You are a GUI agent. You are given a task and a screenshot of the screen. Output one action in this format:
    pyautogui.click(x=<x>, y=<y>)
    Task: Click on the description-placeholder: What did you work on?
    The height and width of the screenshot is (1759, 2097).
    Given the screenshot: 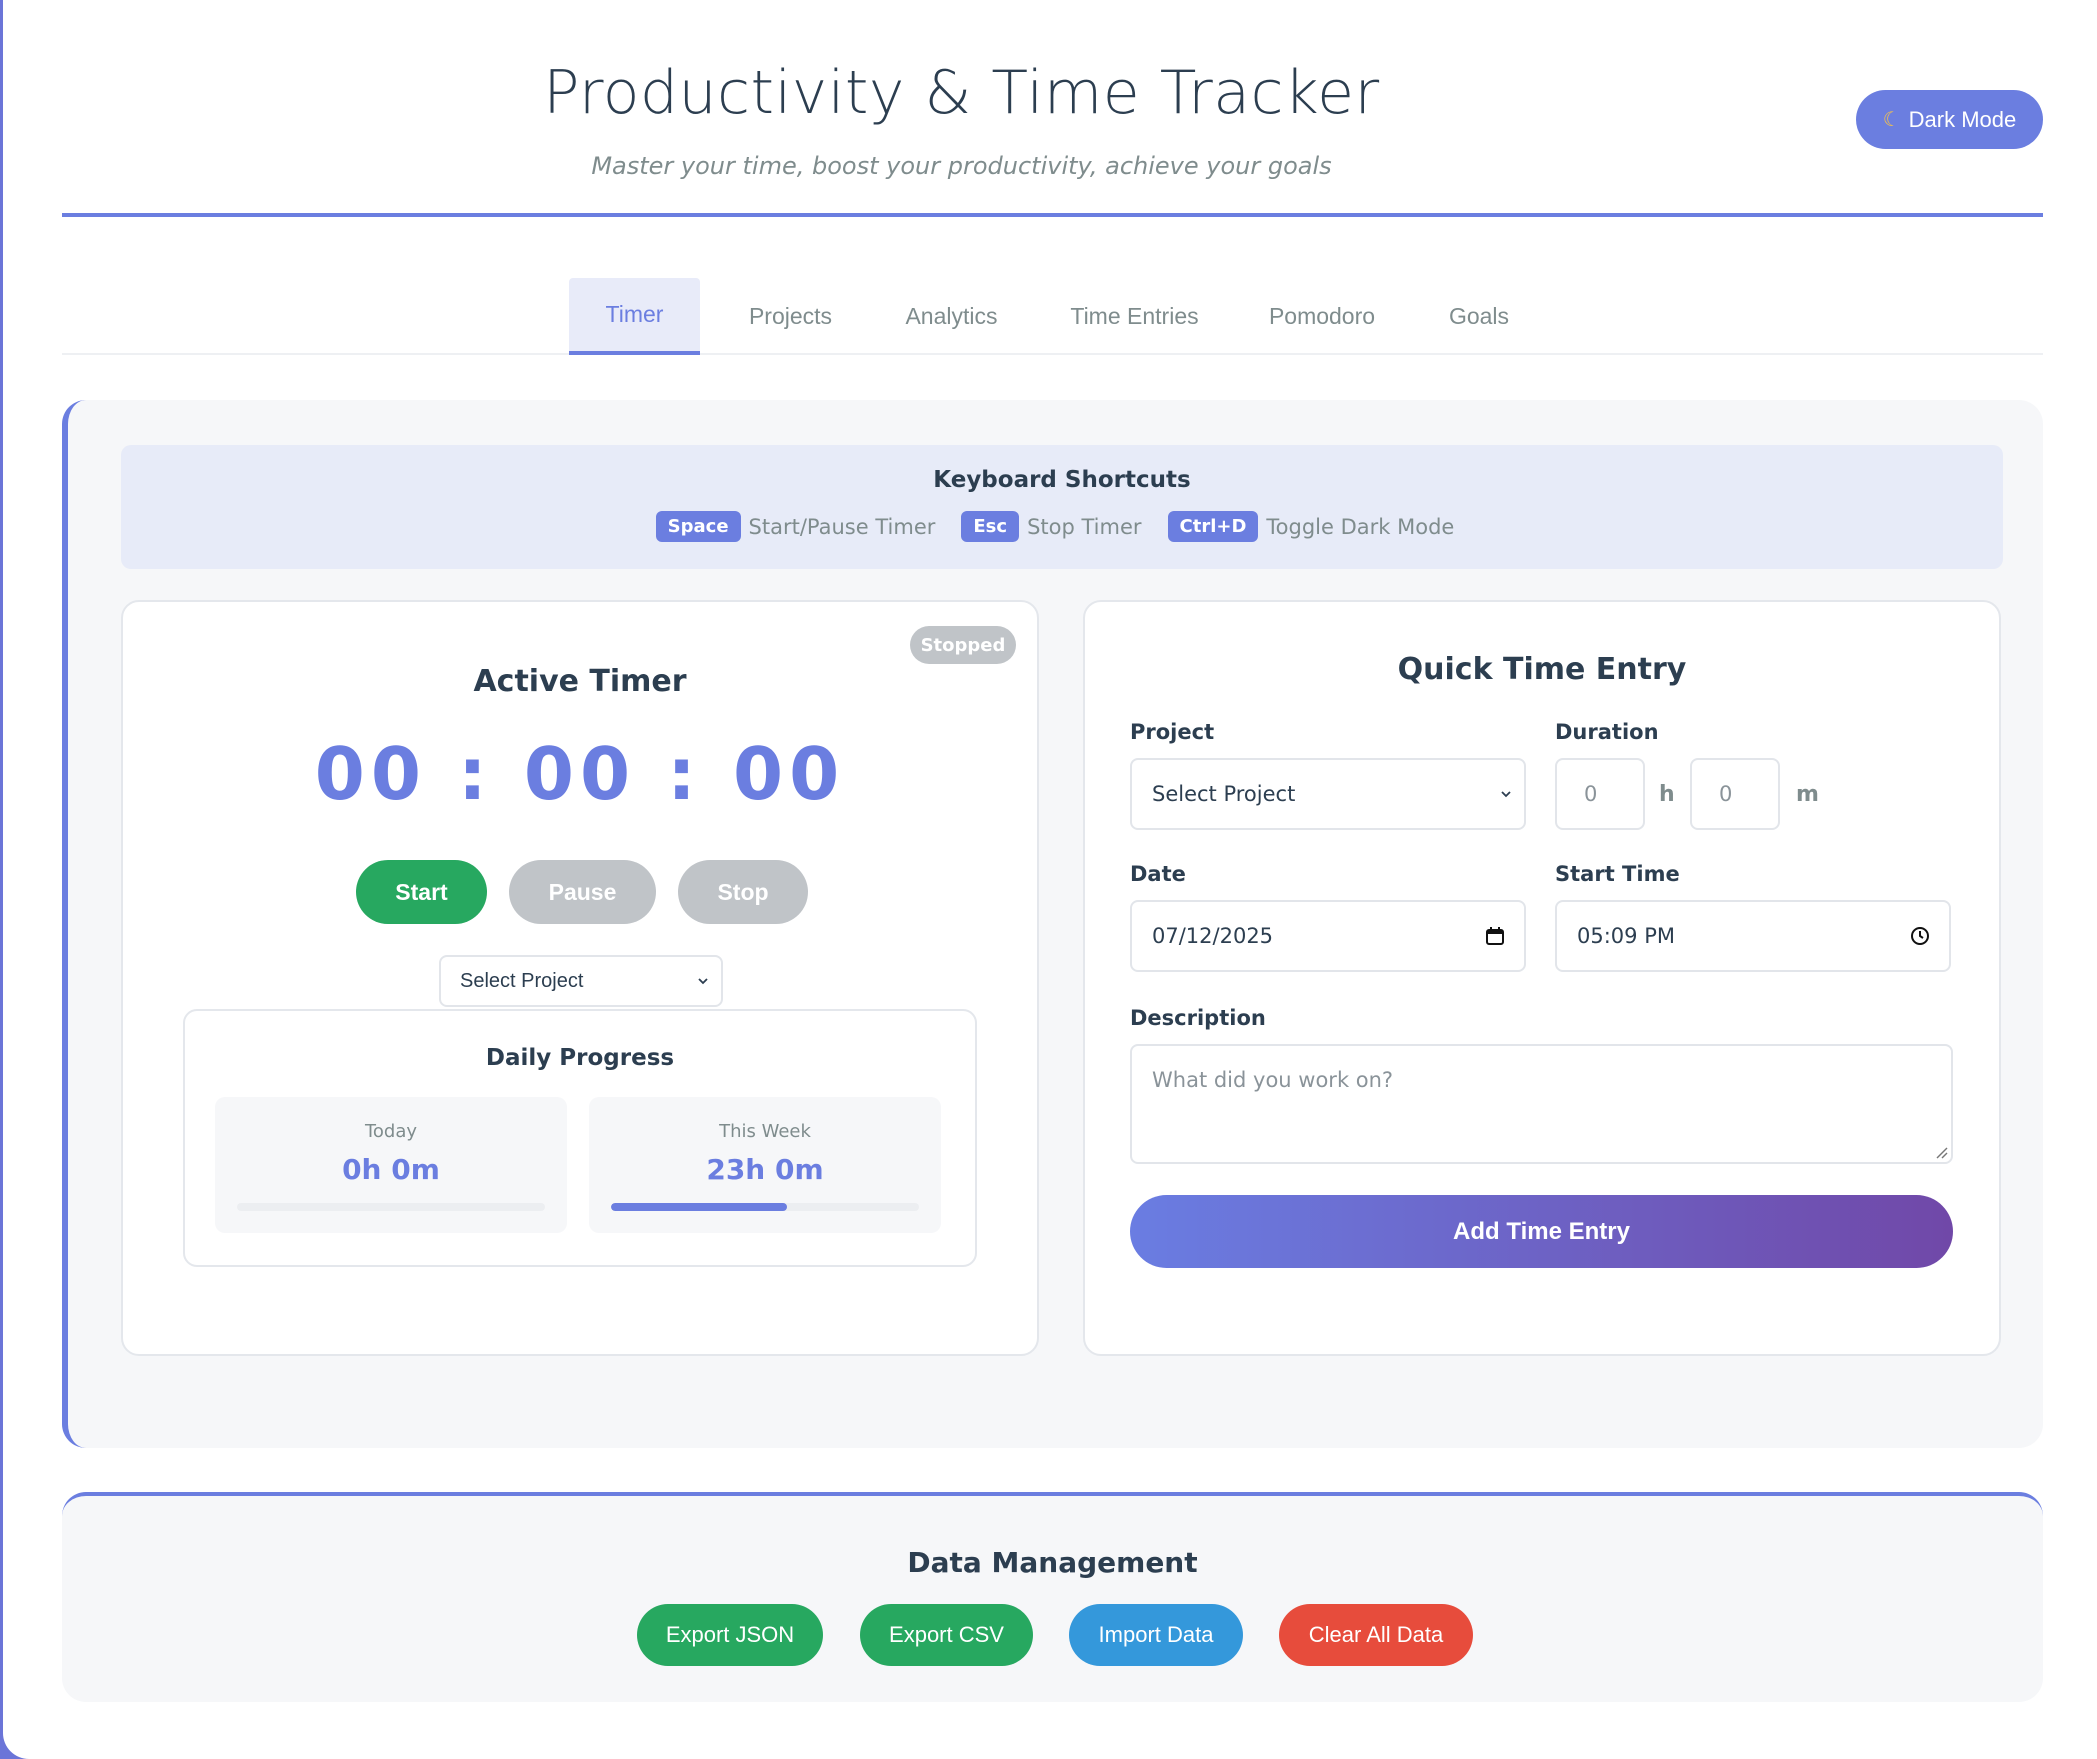 What is the action you would take?
    pyautogui.click(x=1273, y=1080)
    